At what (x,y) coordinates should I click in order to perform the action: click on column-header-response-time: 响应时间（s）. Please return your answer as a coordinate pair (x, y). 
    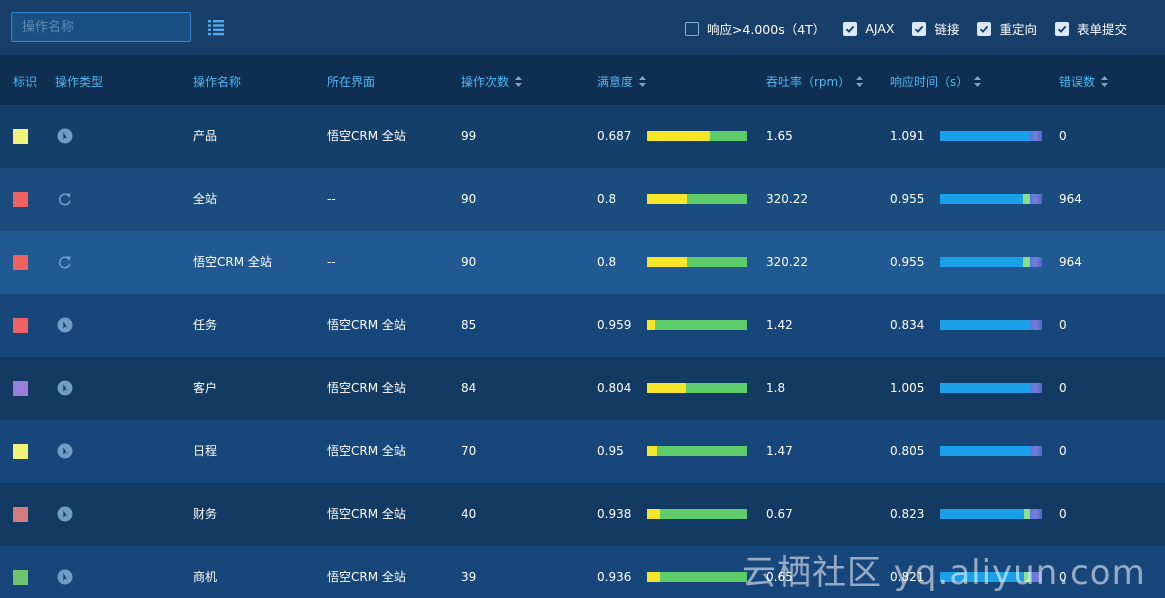
    Looking at the image, I should click on (936, 81).